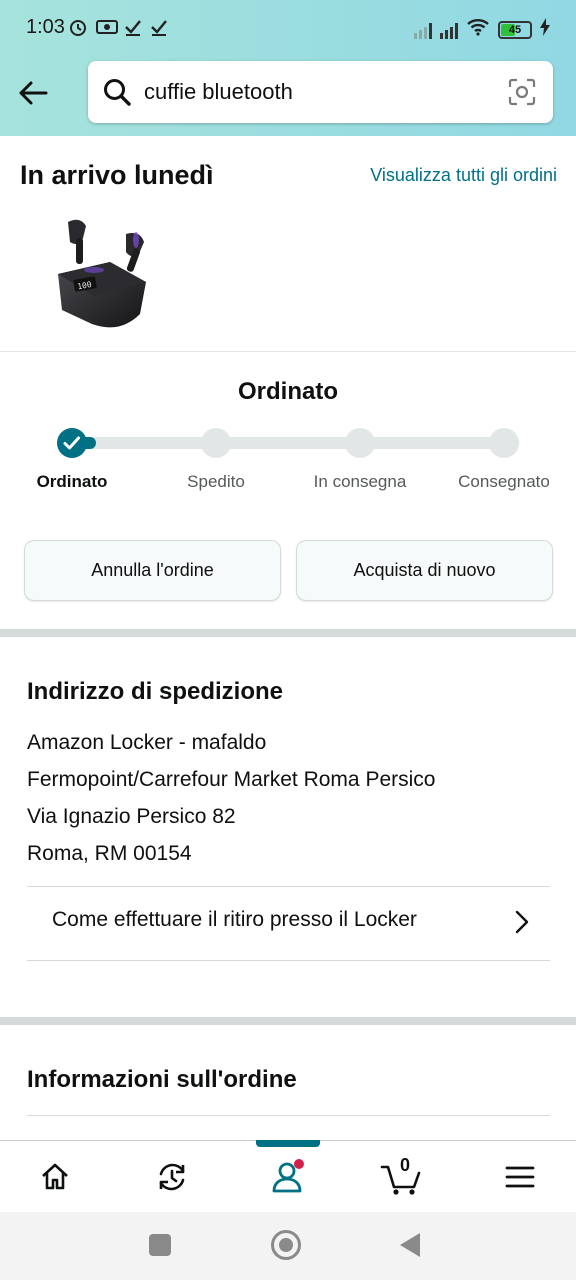  I want to click on returns-icon, so click(172, 1177).